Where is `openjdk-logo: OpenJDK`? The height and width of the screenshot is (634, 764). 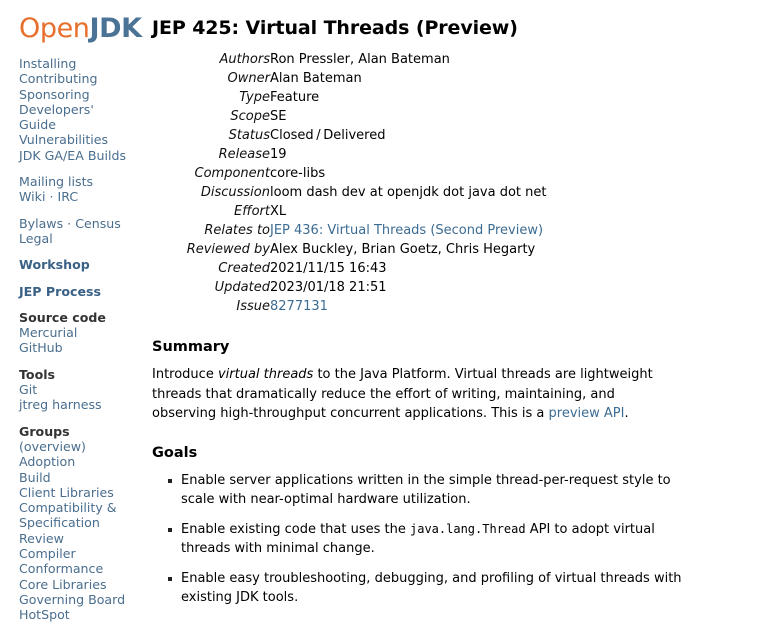 openjdk-logo: OpenJDK is located at coordinates (80, 28).